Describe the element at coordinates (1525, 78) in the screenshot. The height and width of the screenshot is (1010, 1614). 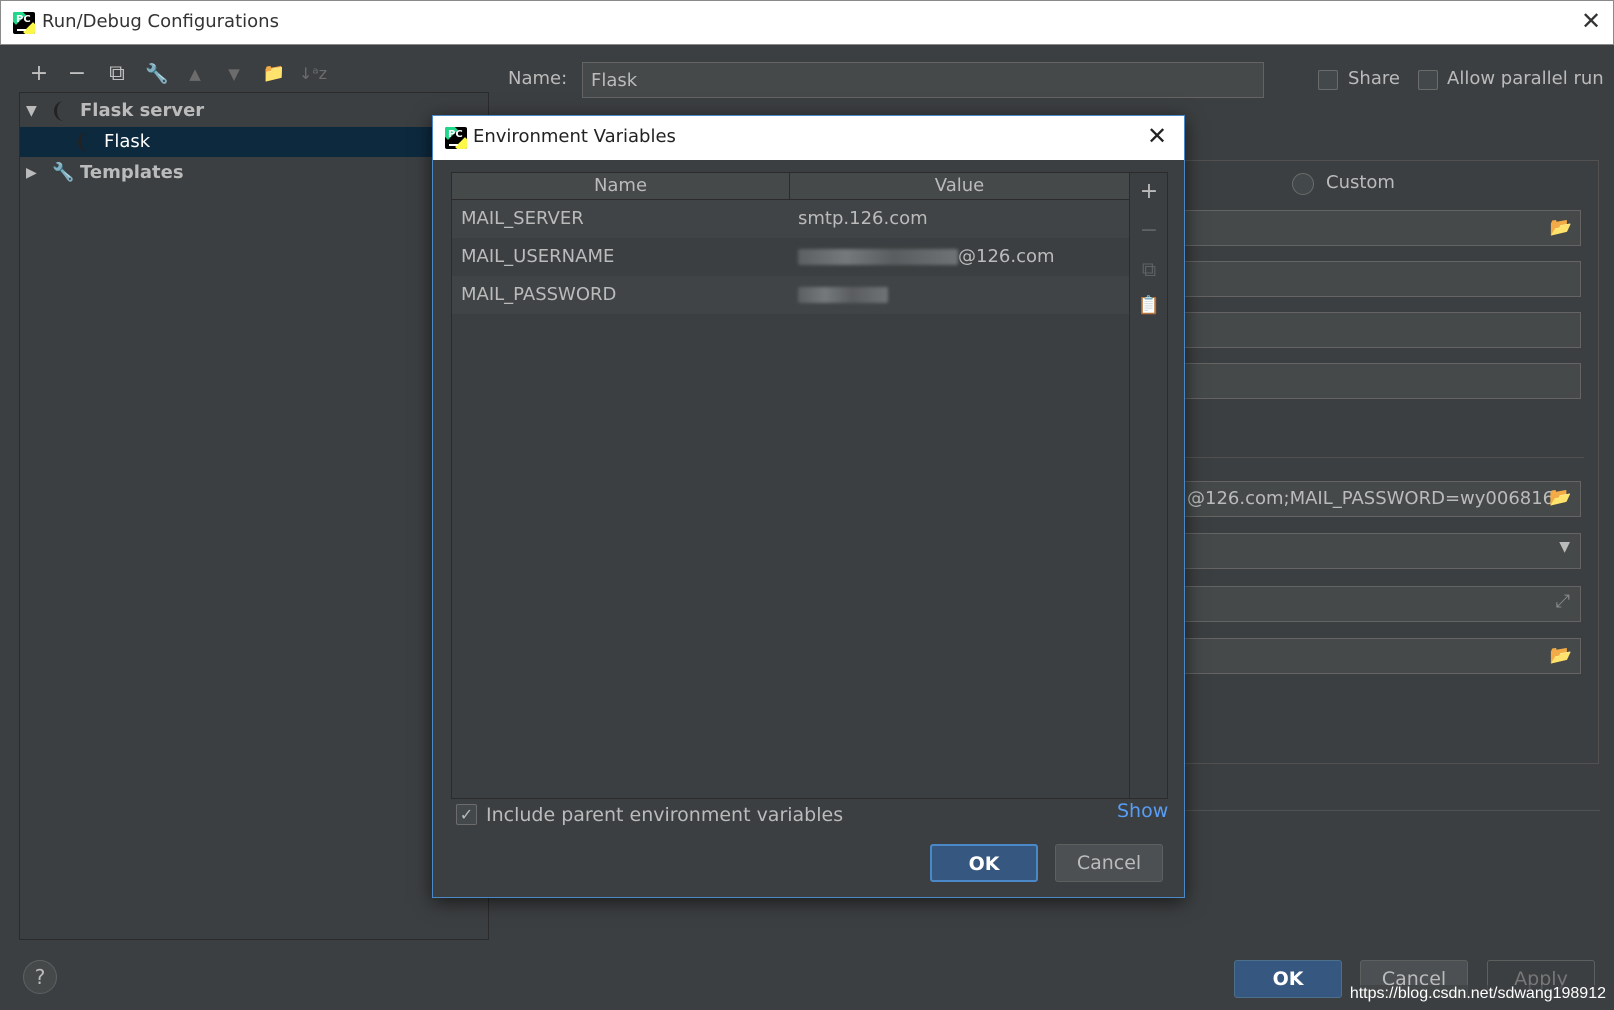
I see `allow-parallel-run-label: Allow parallel run` at that location.